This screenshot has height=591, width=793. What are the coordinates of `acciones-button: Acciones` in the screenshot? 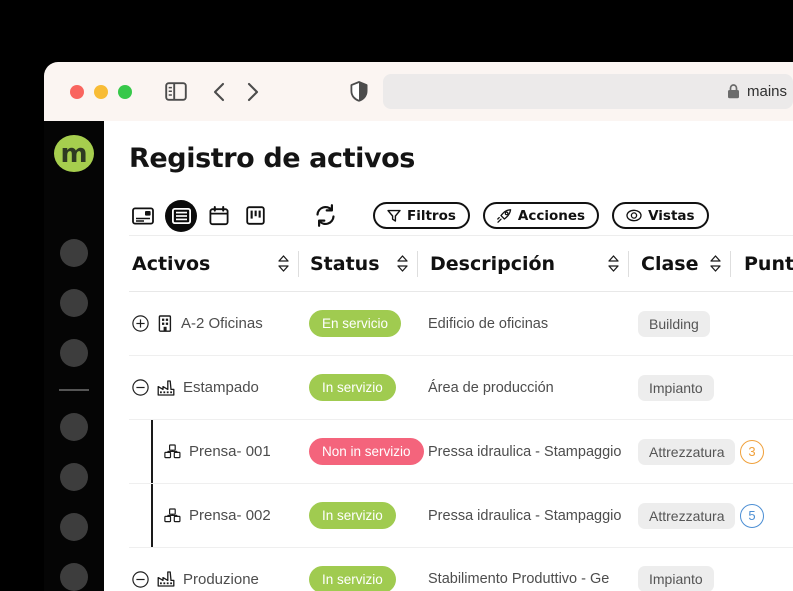 It's located at (541, 215).